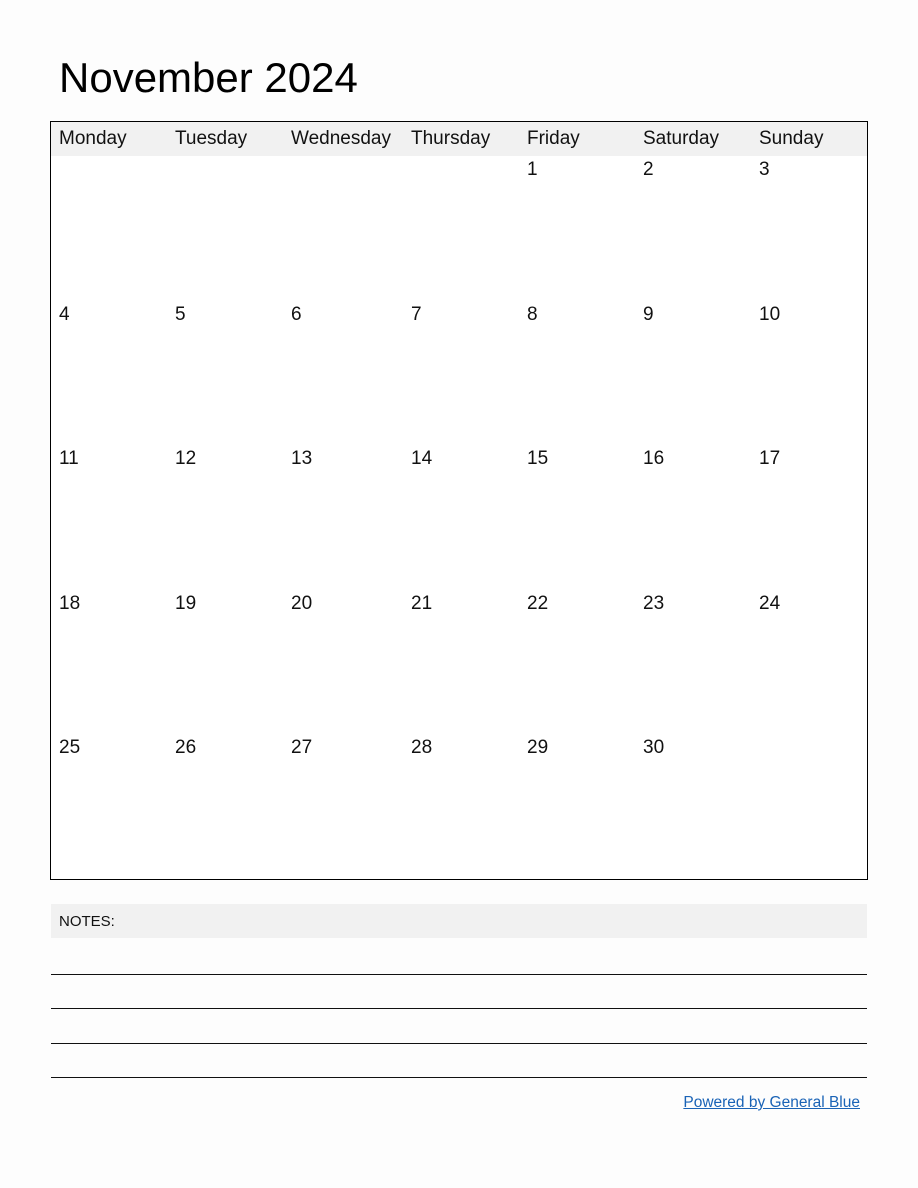 The image size is (918, 1188). Describe the element at coordinates (532, 314) in the screenshot. I see `day-cell-8: 8` at that location.